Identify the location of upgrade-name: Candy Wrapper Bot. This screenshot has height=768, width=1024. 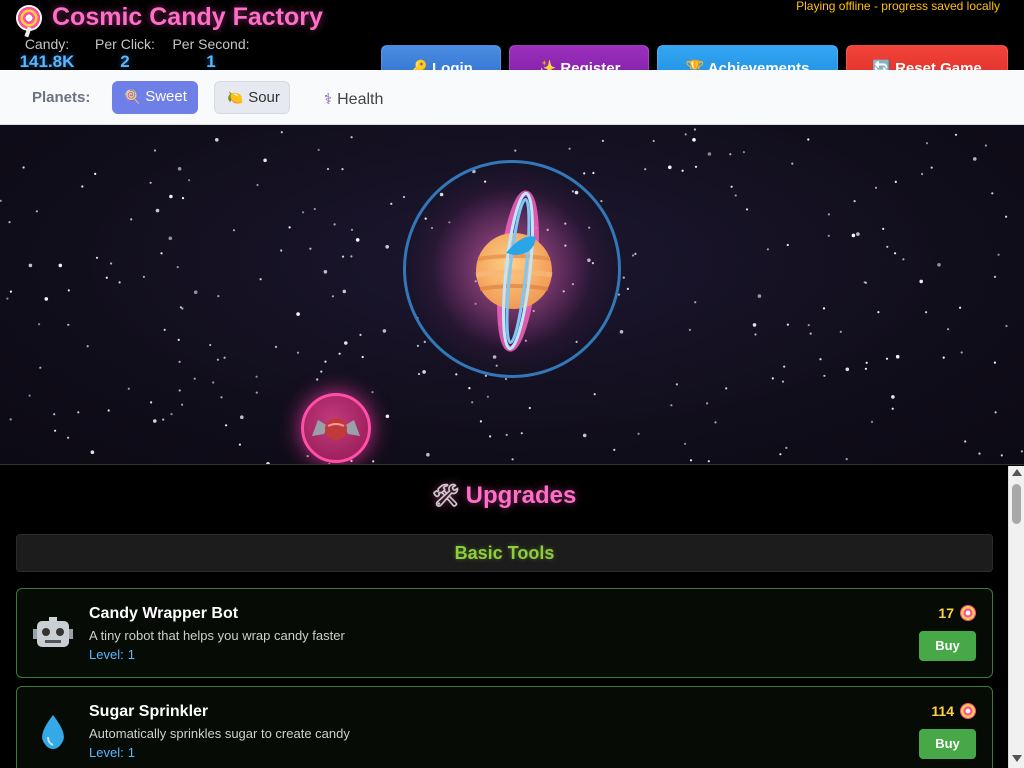
(164, 613).